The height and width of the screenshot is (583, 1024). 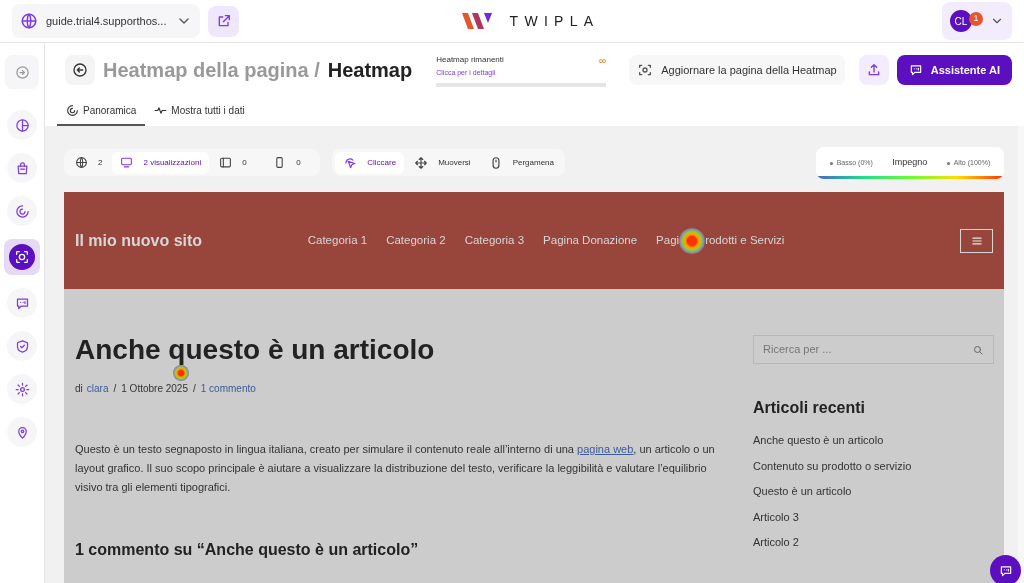 I want to click on recent-post-link: Articolo 2, so click(x=873, y=542).